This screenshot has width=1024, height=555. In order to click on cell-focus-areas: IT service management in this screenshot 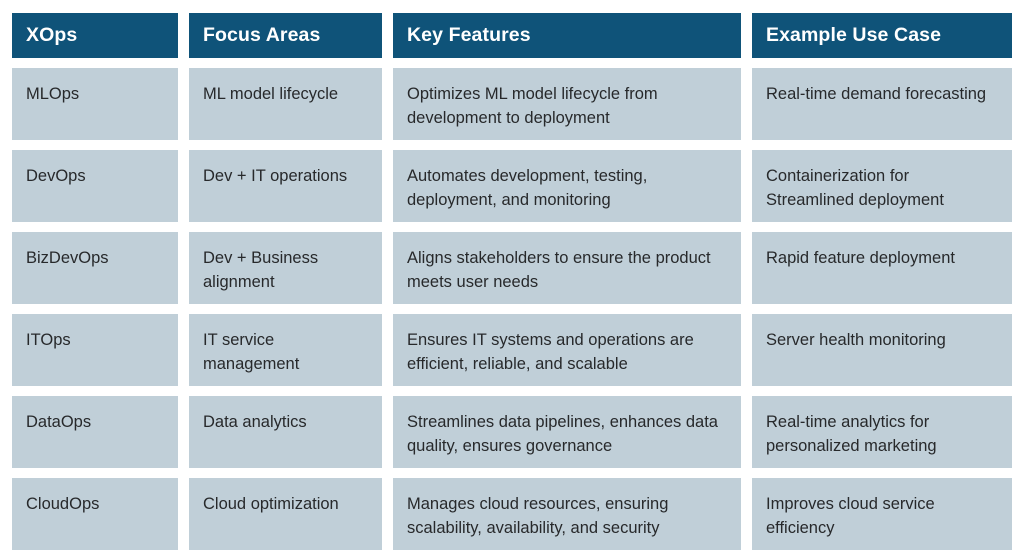, I will do `click(285, 350)`.